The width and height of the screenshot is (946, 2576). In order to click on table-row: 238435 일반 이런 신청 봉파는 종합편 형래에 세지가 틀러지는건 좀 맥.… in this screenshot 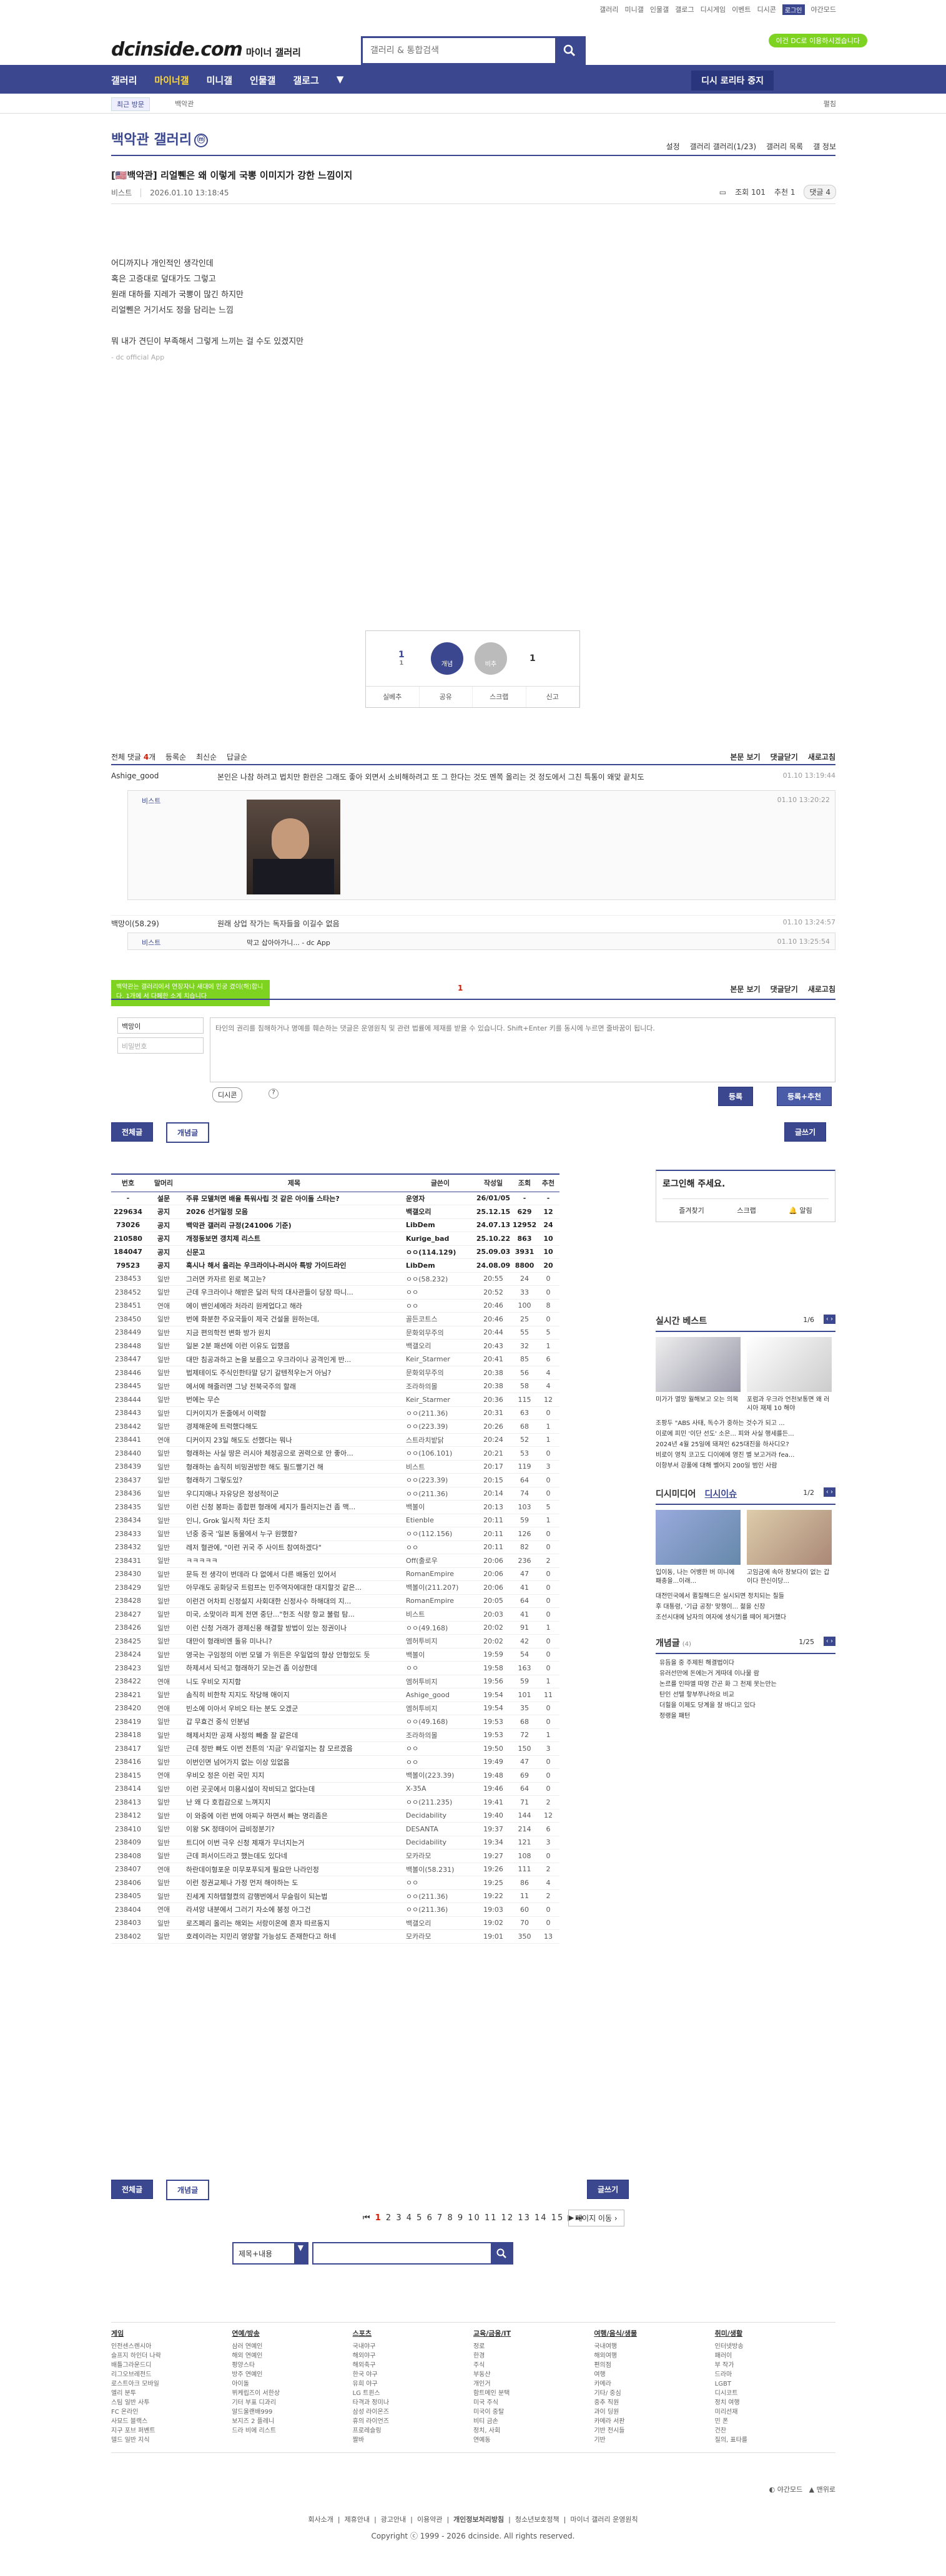, I will do `click(335, 1507)`.